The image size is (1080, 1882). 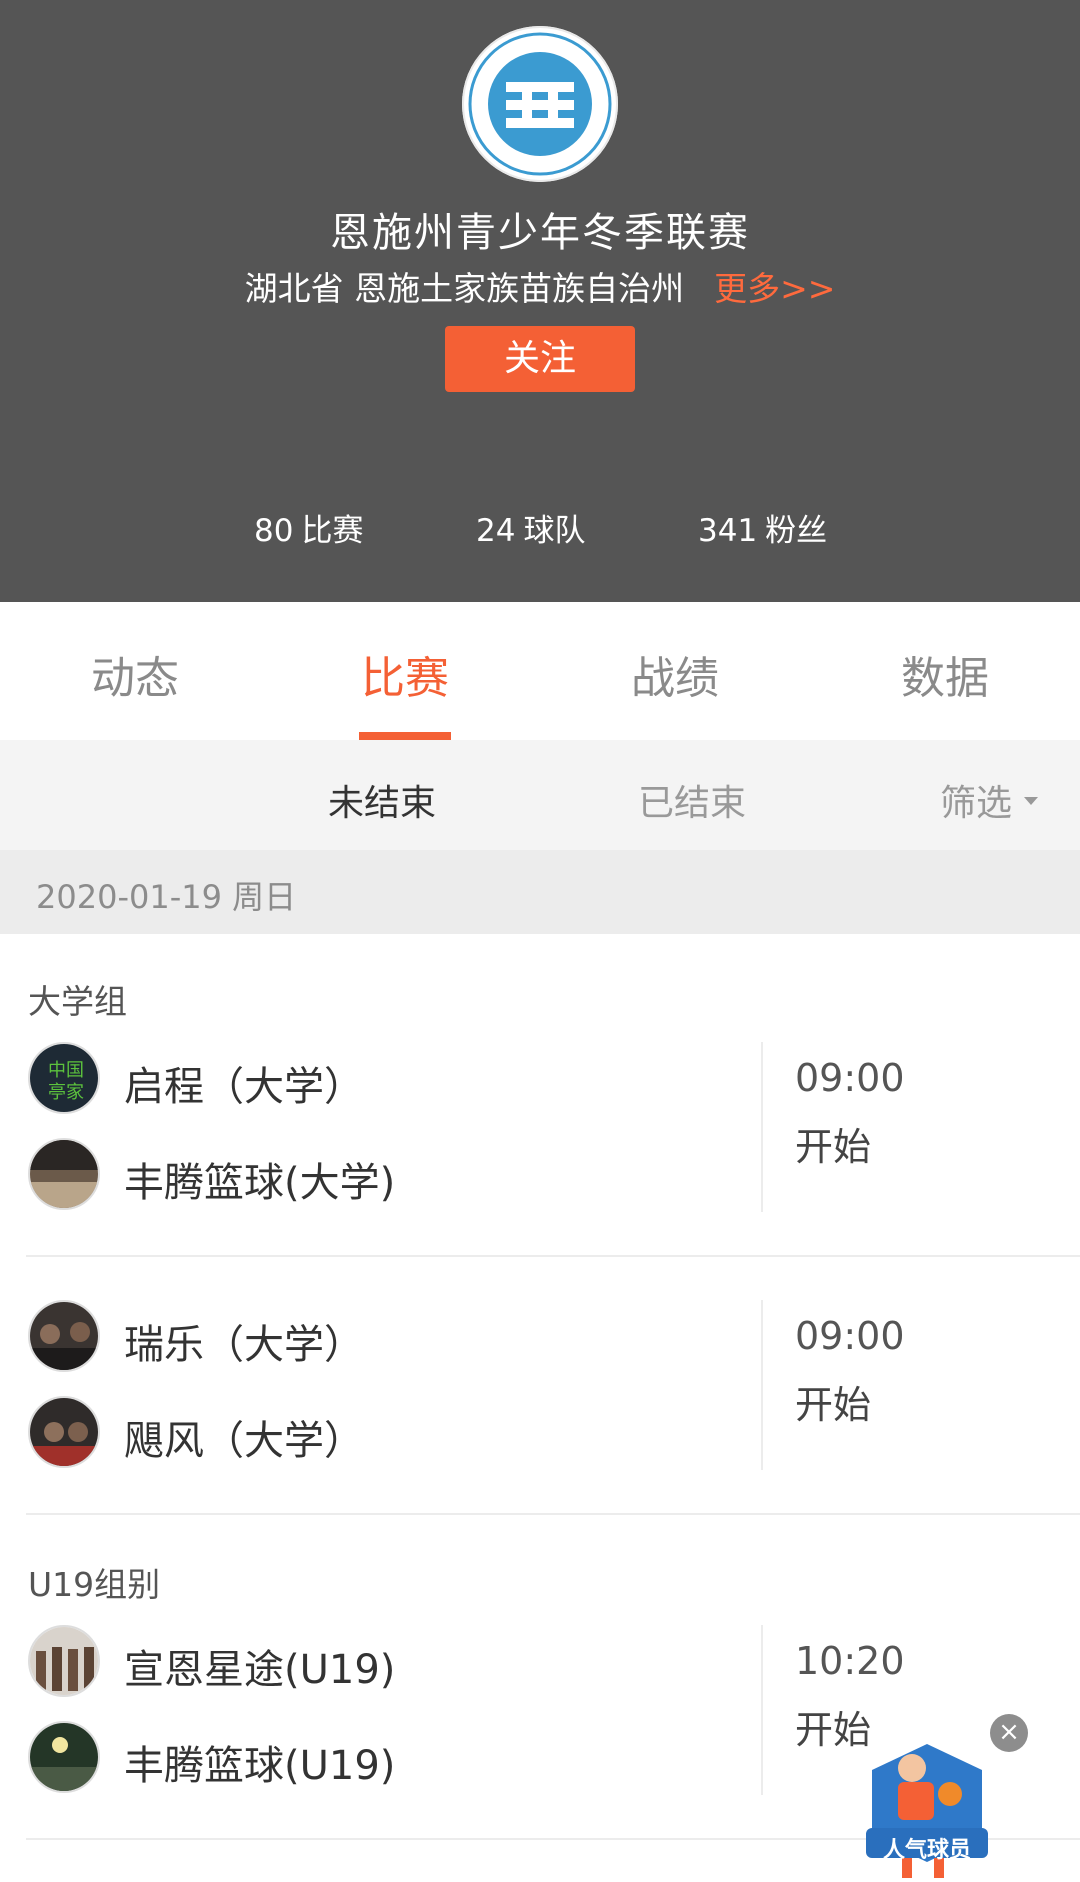 I want to click on stat-matches: 80 比赛, so click(x=308, y=527).